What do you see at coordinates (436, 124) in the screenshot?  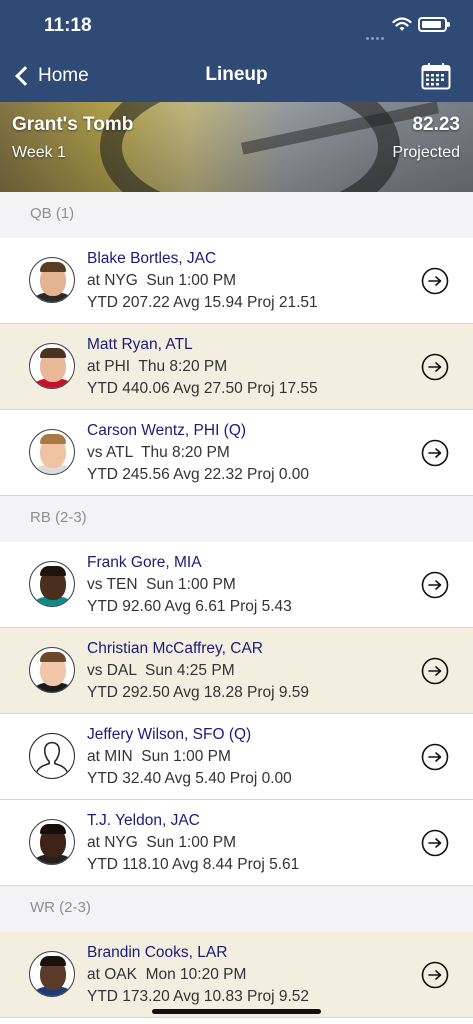 I see `projected-points: 82.23` at bounding box center [436, 124].